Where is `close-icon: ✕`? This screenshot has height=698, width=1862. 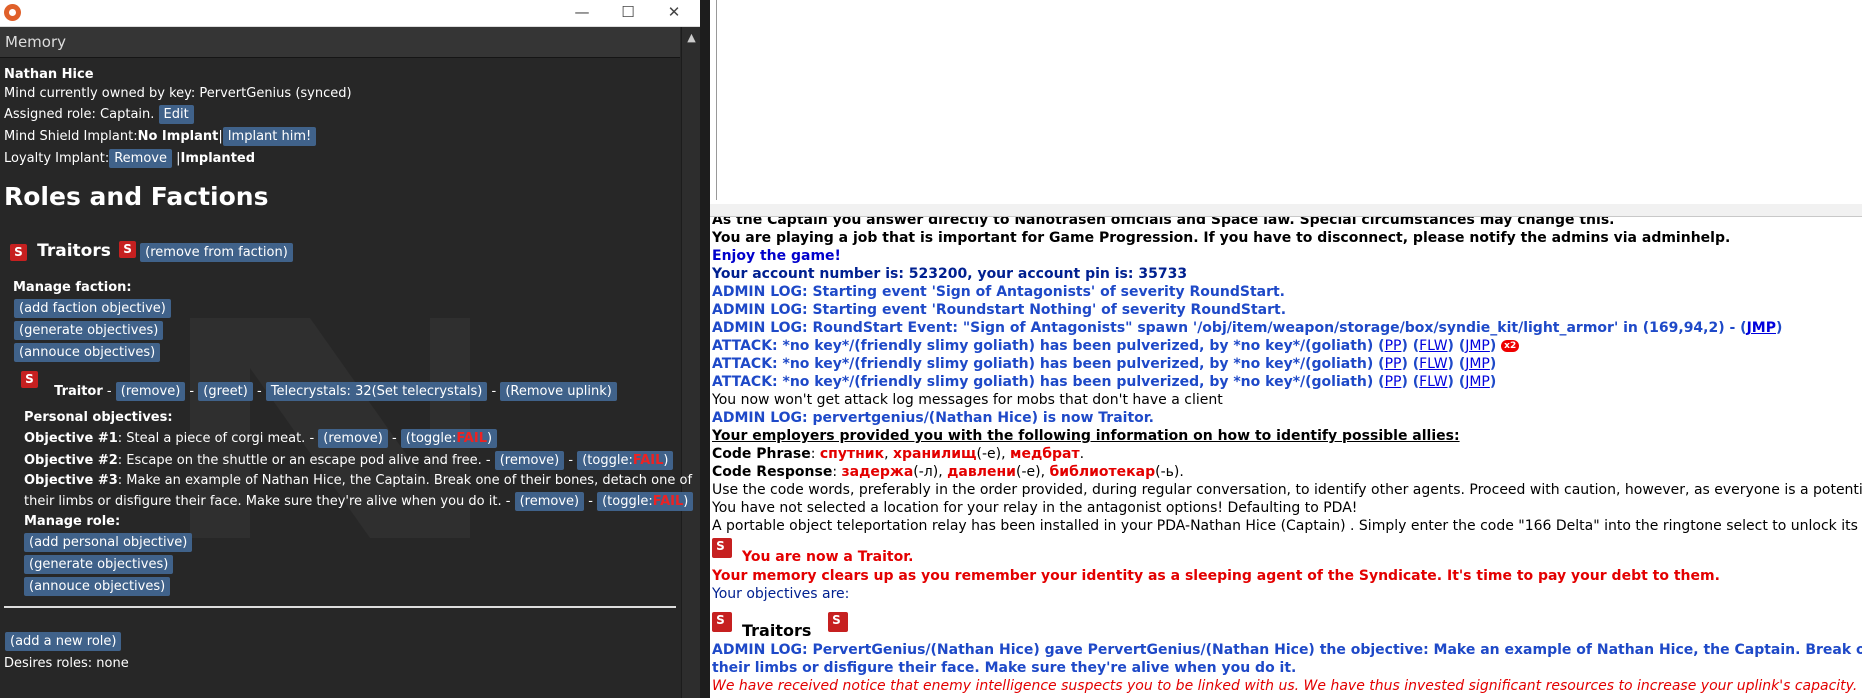
close-icon: ✕ is located at coordinates (674, 13).